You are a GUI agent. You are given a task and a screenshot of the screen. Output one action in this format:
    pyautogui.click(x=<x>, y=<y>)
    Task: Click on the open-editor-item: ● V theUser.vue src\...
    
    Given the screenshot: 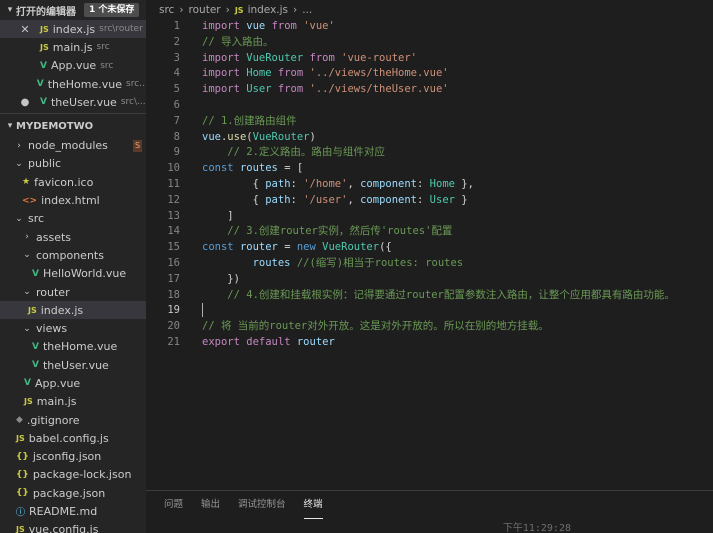 What is the action you would take?
    pyautogui.click(x=73, y=102)
    